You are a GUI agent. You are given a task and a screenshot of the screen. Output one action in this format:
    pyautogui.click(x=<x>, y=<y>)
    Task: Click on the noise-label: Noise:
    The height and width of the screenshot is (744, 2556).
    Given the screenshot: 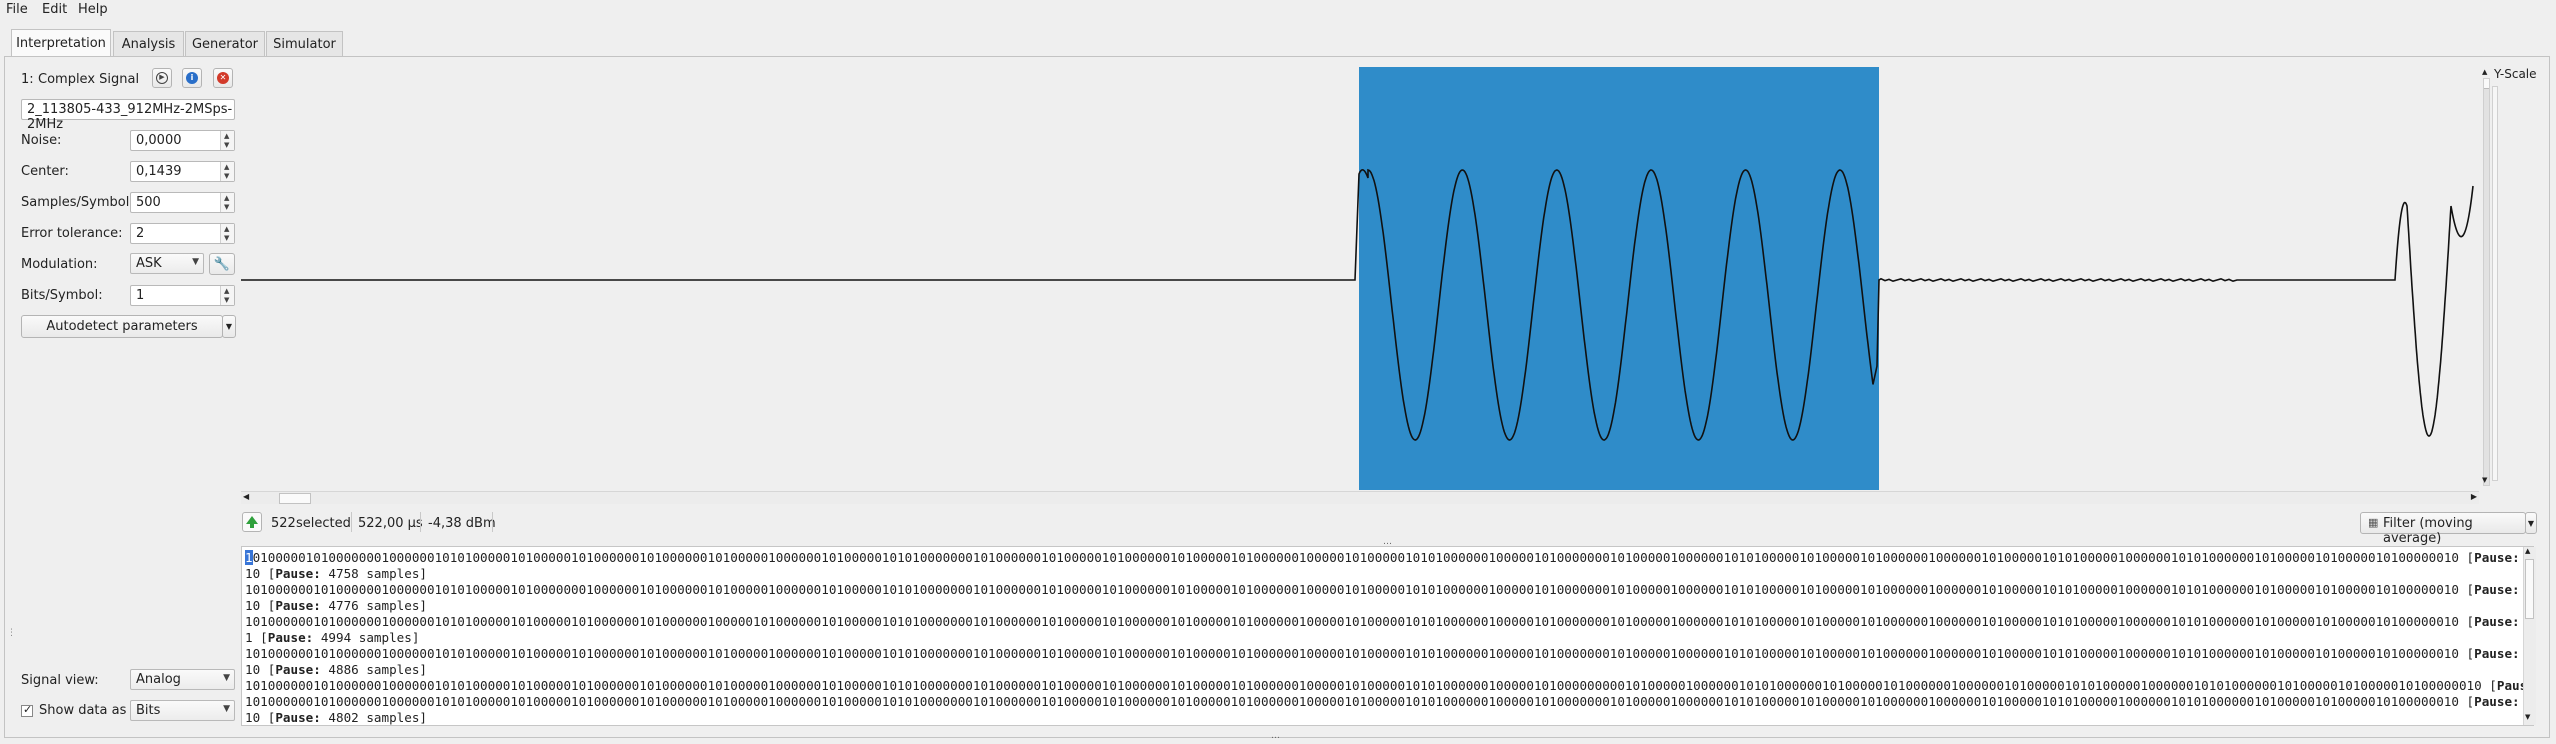 What is the action you would take?
    pyautogui.click(x=41, y=140)
    